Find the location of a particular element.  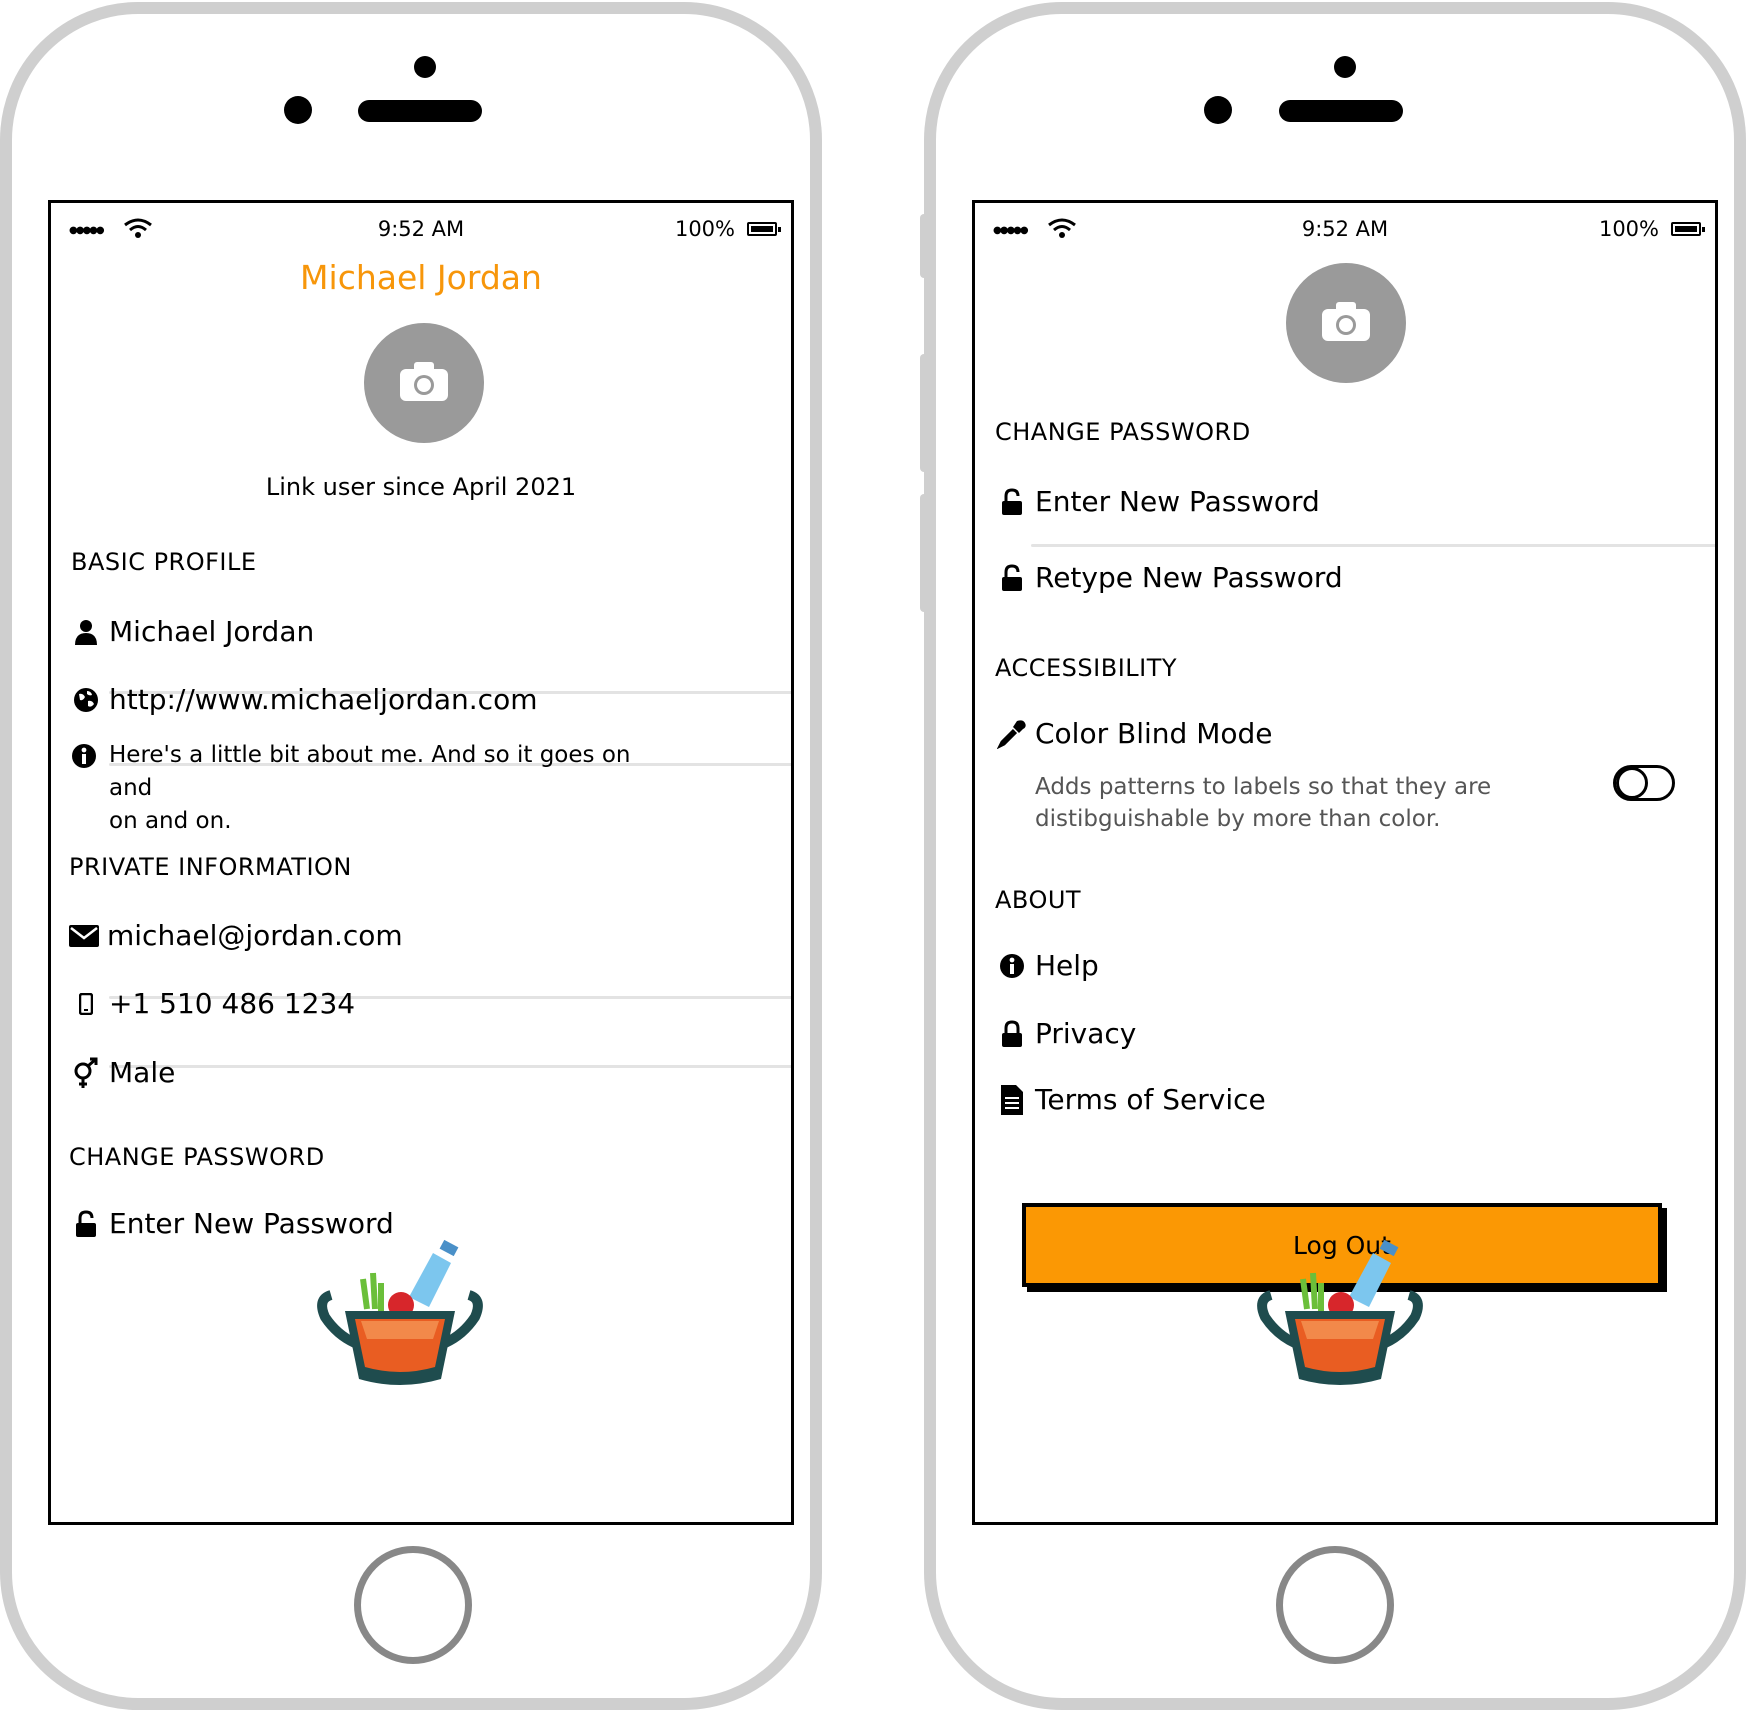

document-icon is located at coordinates (1012, 1100).